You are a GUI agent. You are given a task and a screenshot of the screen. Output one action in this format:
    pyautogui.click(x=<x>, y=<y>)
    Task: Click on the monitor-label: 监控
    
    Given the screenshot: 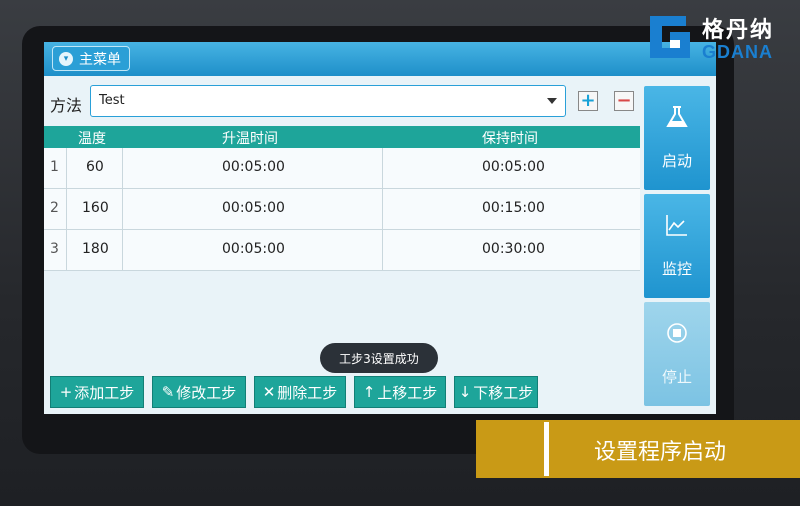 What is the action you would take?
    pyautogui.click(x=676, y=269)
    